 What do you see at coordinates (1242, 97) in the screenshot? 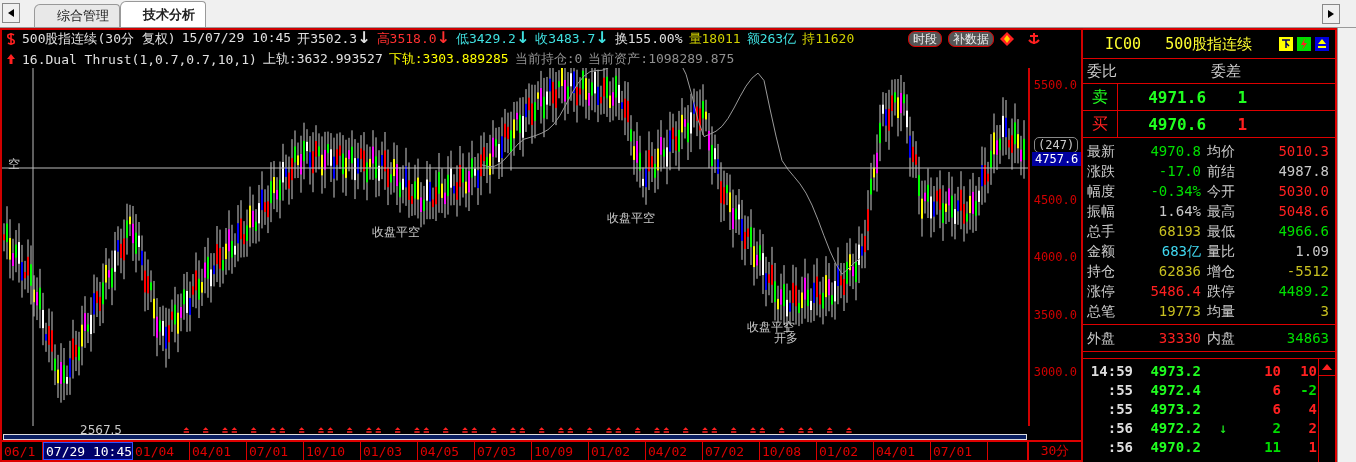
I see `sell-quantity: 1` at bounding box center [1242, 97].